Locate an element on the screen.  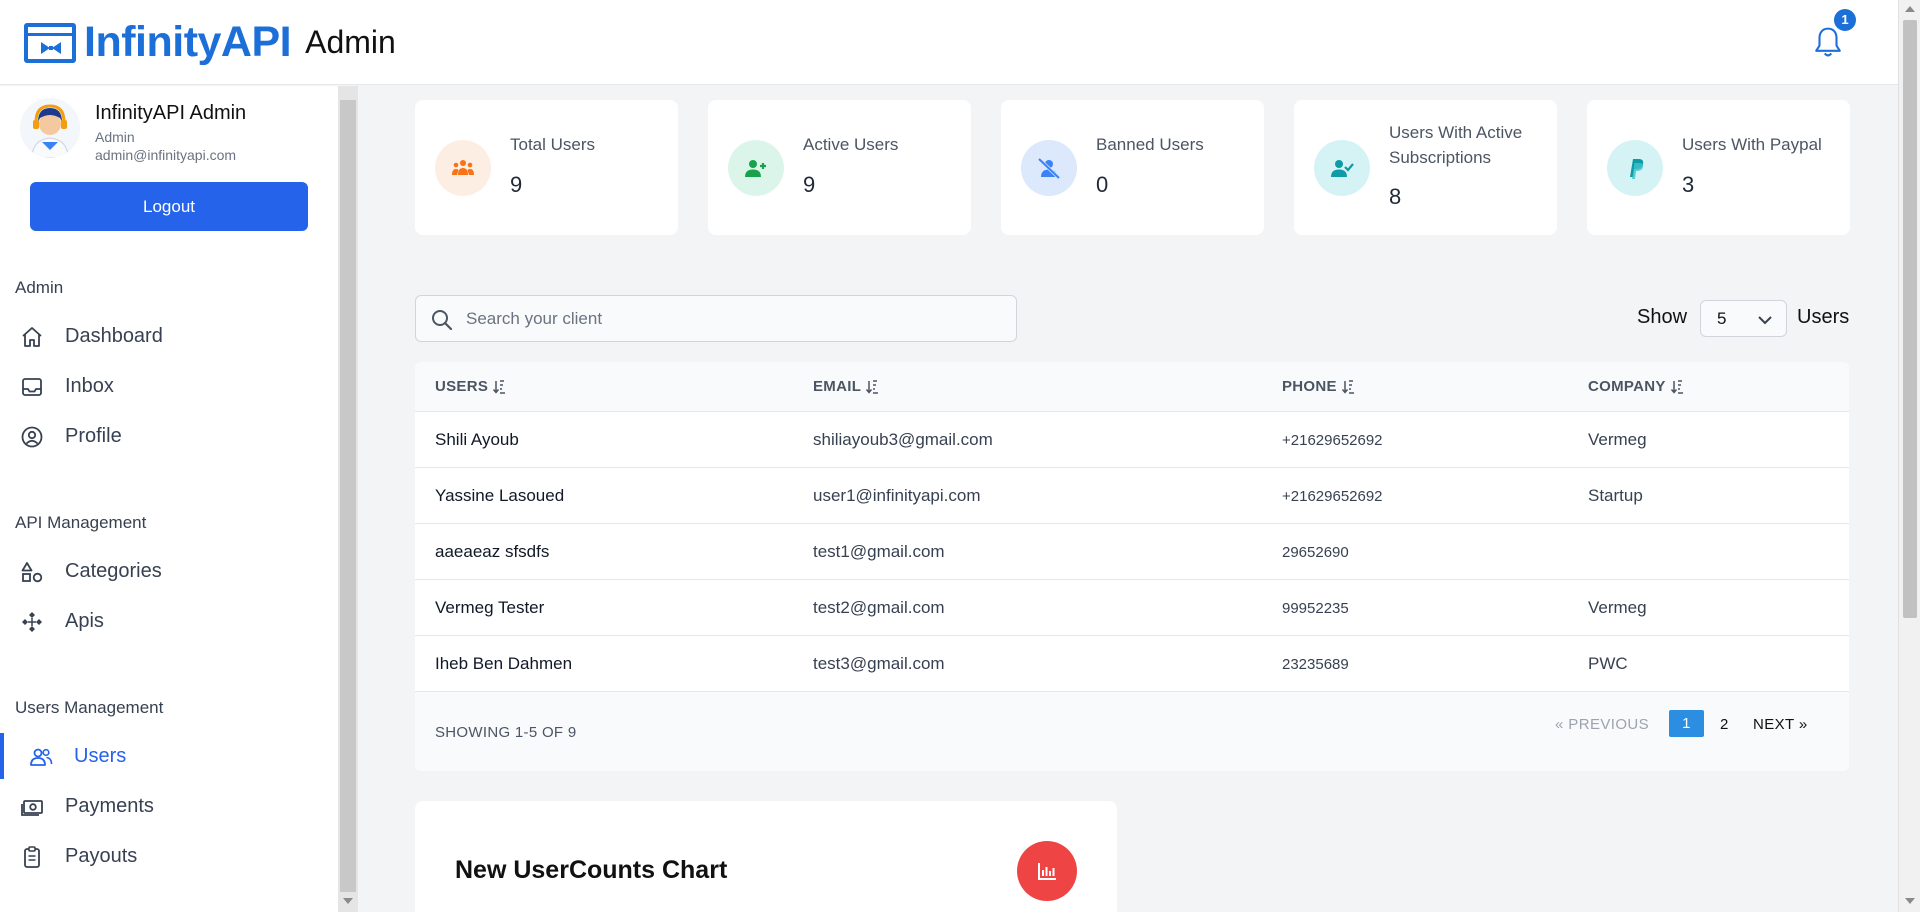
page-1-button: 1 is located at coordinates (1686, 723).